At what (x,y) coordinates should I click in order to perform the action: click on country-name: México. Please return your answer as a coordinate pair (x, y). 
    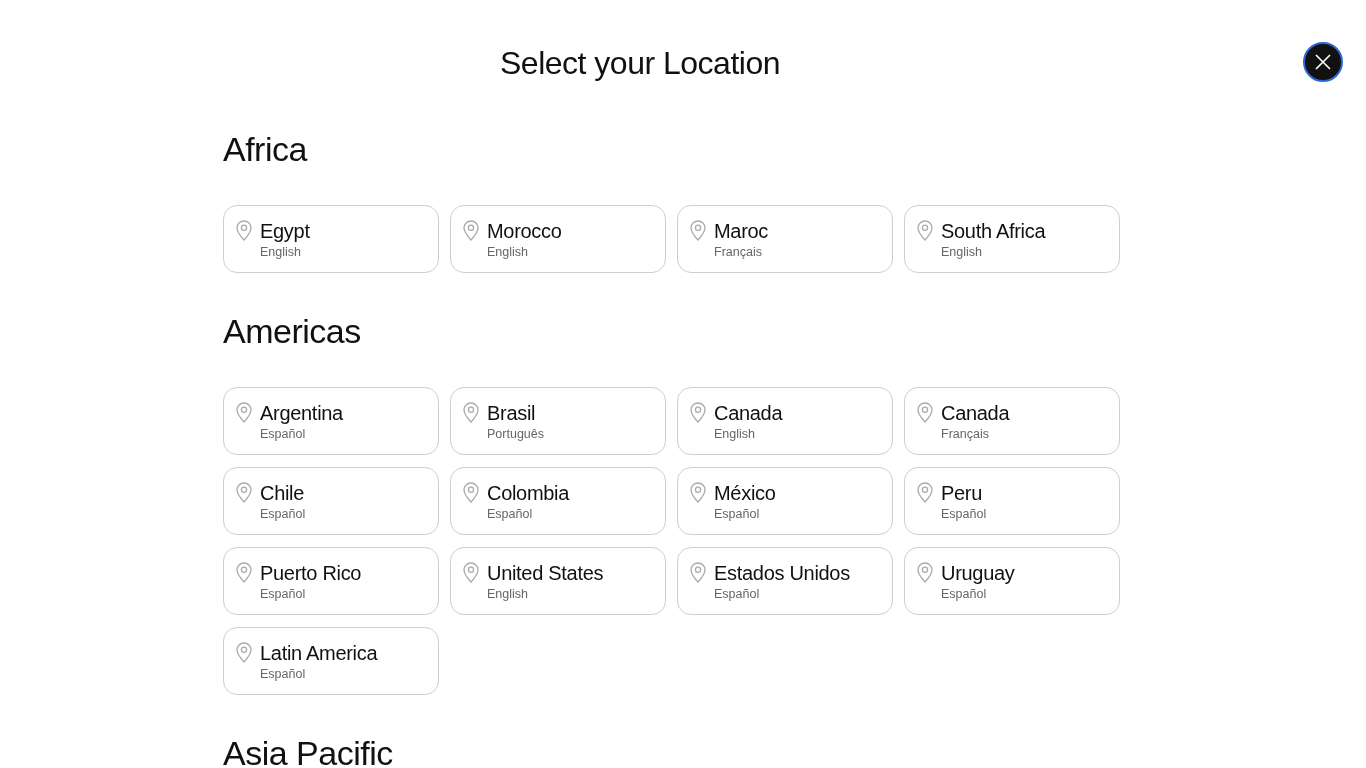
    Looking at the image, I should click on (745, 493).